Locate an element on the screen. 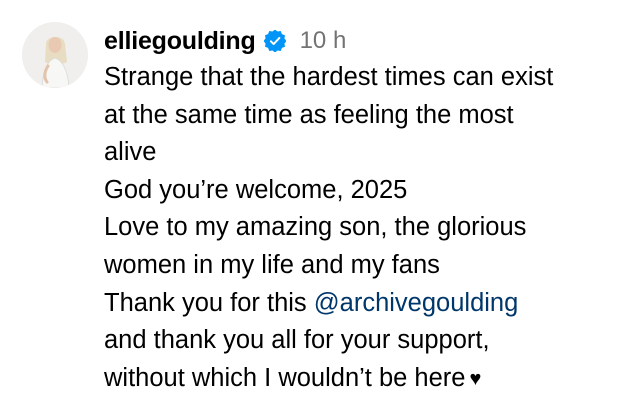 This screenshot has height=408, width=634. heart-icon: ♥ is located at coordinates (475, 378).